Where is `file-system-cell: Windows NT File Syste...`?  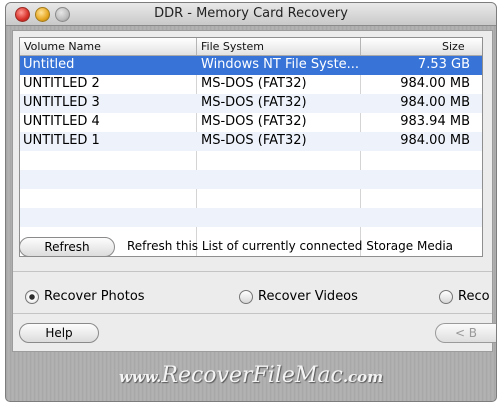
file-system-cell: Windows NT File Syste... is located at coordinates (280, 64).